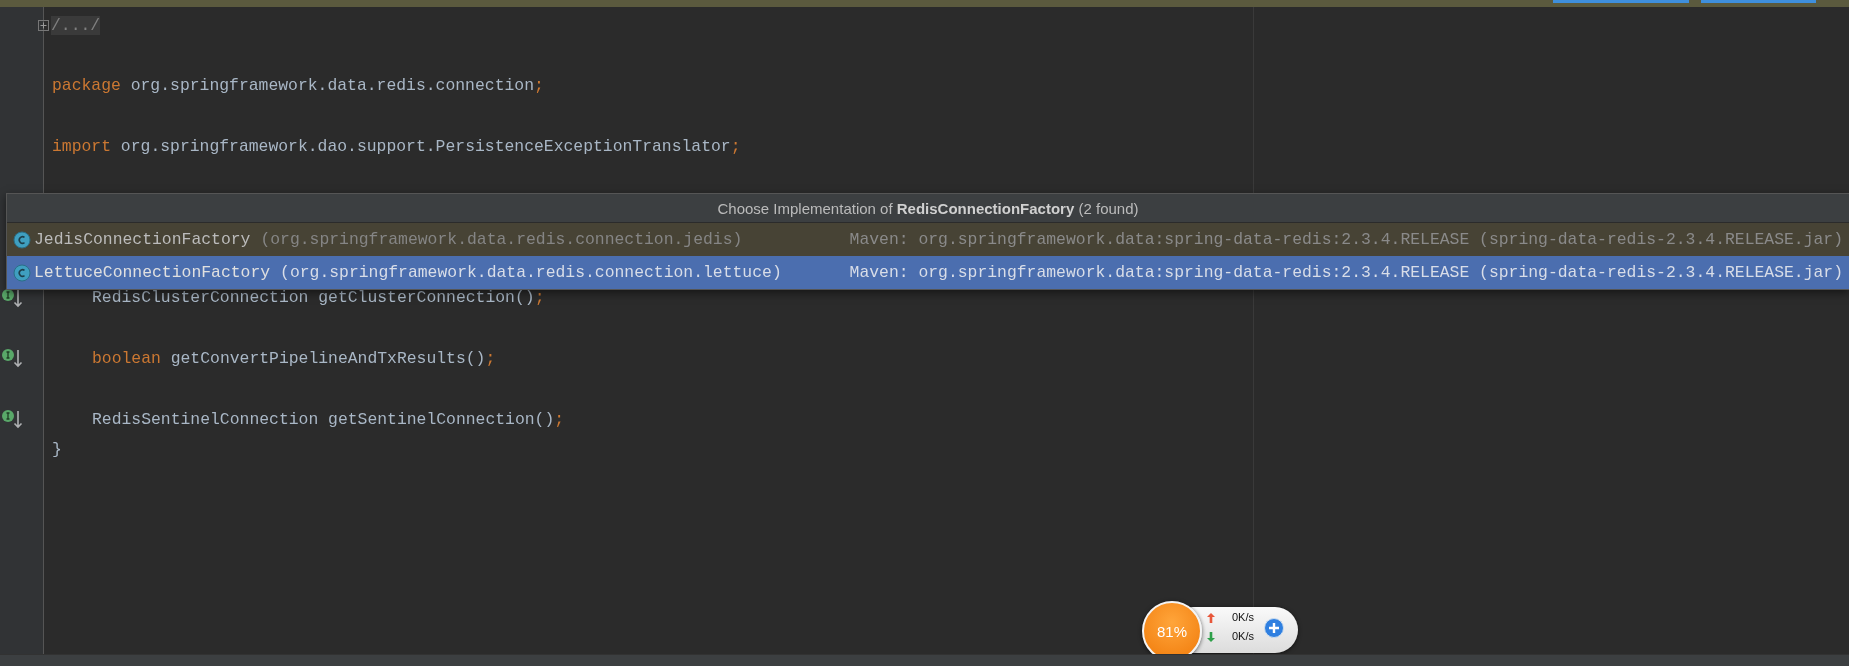  What do you see at coordinates (318, 298) in the screenshot?
I see `code-line: RedisClusterConnection getClusterConnection();` at bounding box center [318, 298].